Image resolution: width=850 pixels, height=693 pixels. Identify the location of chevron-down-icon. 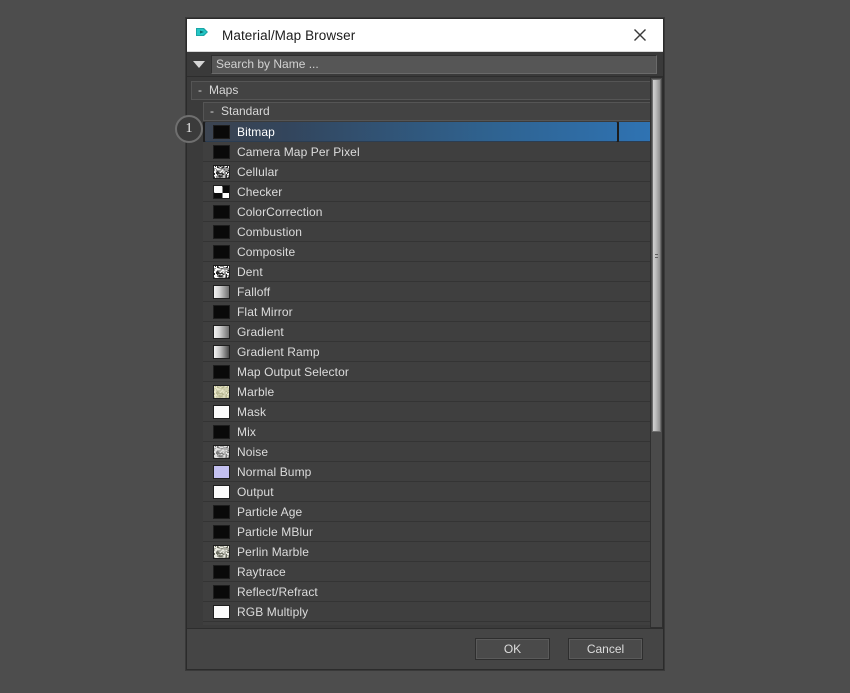
(199, 64).